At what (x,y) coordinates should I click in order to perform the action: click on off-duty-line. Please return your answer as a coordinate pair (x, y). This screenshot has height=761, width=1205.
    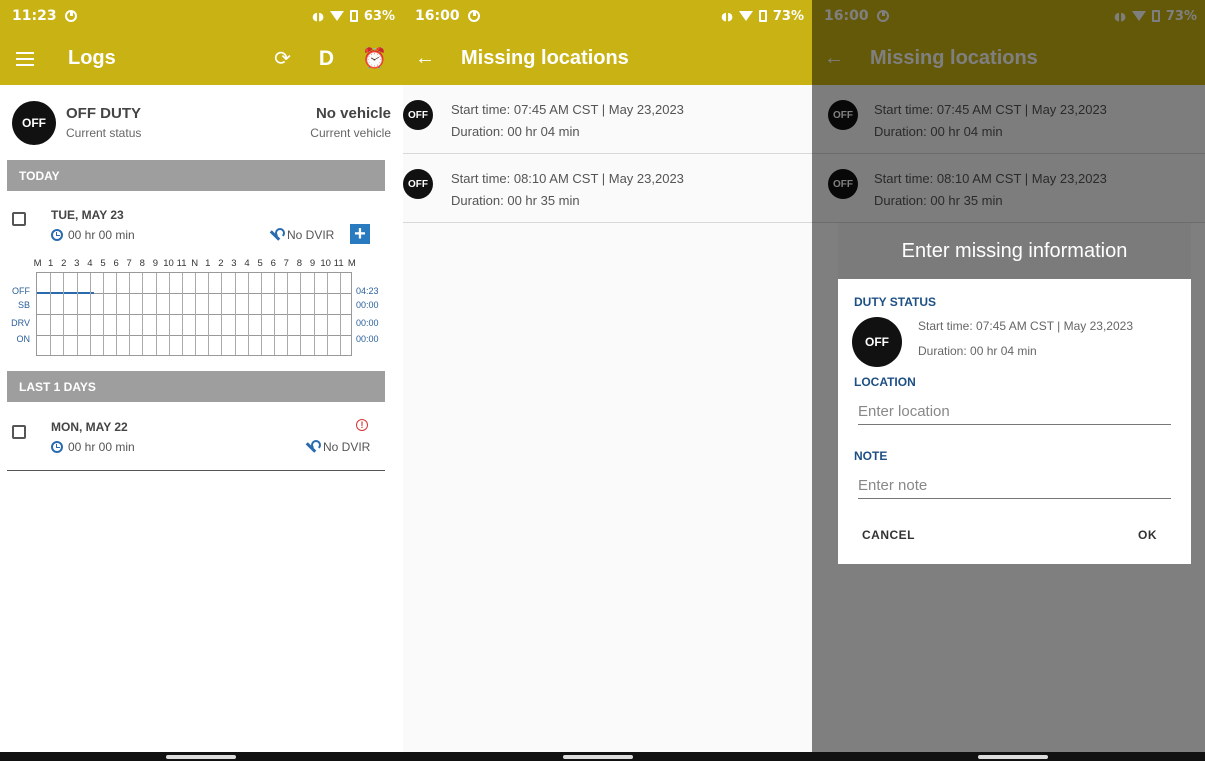
    Looking at the image, I should click on (65, 293).